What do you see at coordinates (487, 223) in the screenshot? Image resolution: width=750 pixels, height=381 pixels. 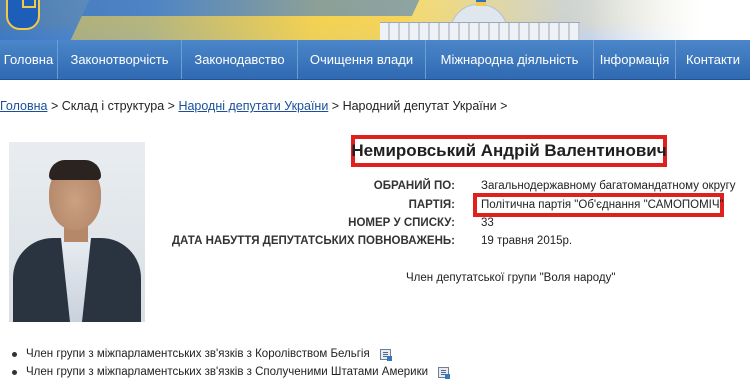 I see `list-number-value: 33` at bounding box center [487, 223].